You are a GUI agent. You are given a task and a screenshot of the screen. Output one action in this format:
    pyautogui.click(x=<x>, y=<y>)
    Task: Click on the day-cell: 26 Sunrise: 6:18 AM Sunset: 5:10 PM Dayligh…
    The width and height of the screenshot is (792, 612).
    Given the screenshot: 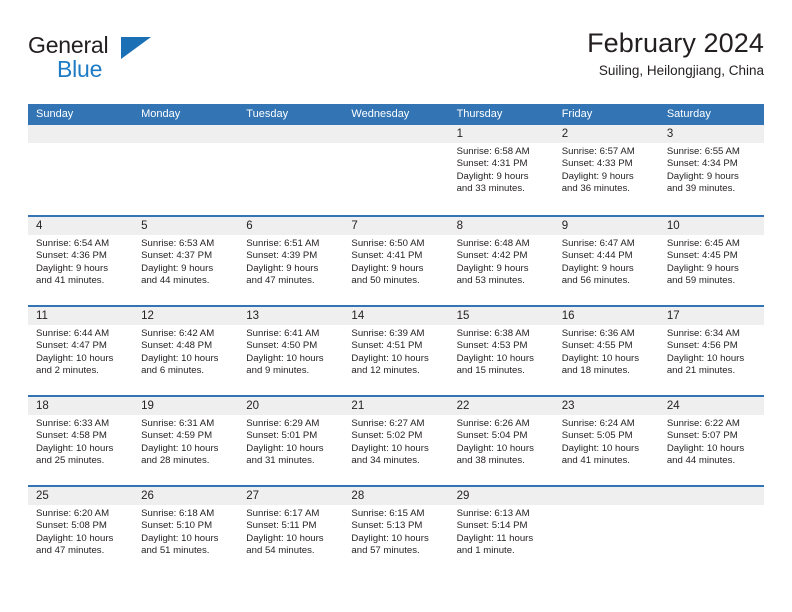 What is the action you would take?
    pyautogui.click(x=186, y=531)
    